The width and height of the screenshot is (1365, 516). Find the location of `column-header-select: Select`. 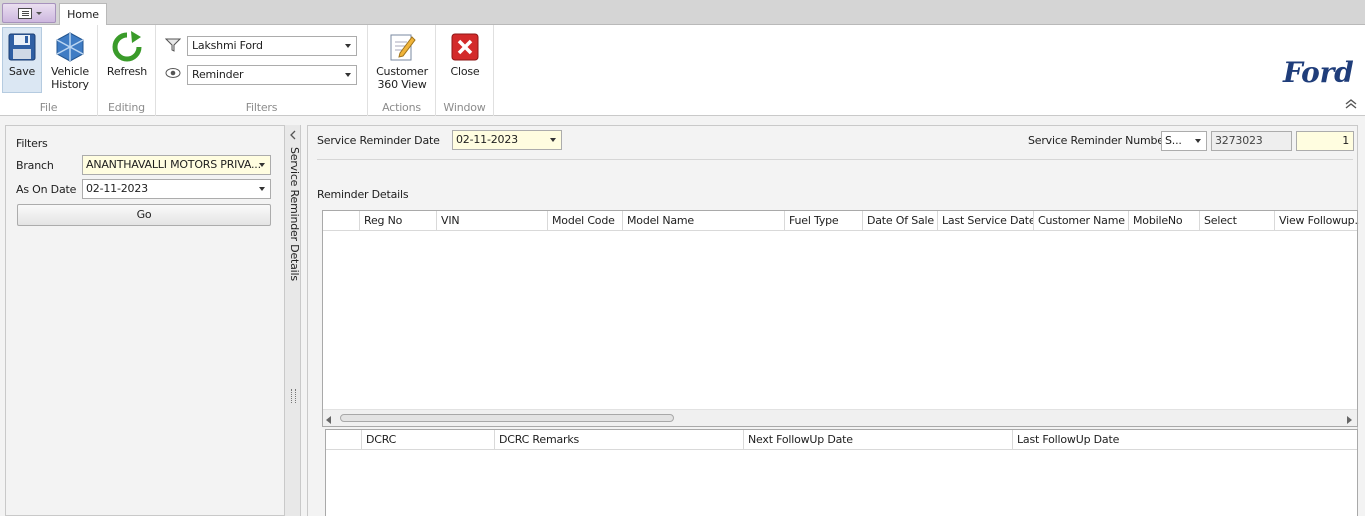

column-header-select: Select is located at coordinates (1237, 221).